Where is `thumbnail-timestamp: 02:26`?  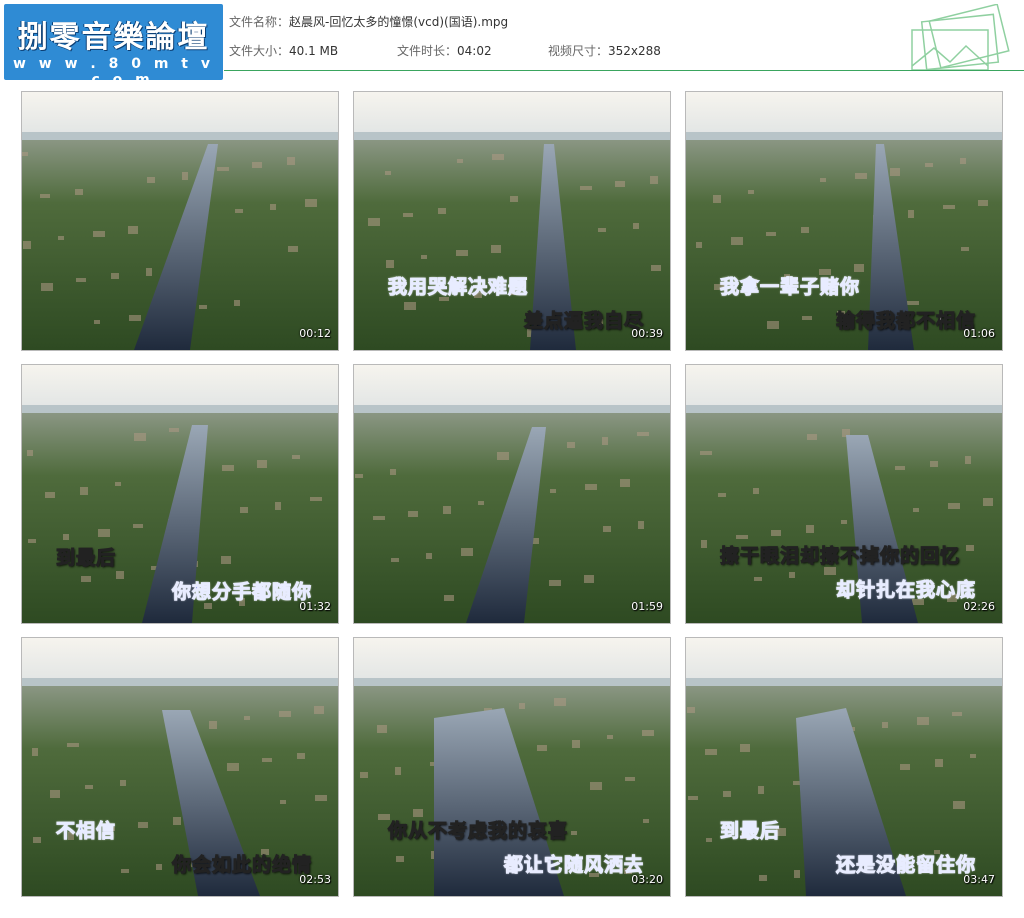 thumbnail-timestamp: 02:26 is located at coordinates (979, 606).